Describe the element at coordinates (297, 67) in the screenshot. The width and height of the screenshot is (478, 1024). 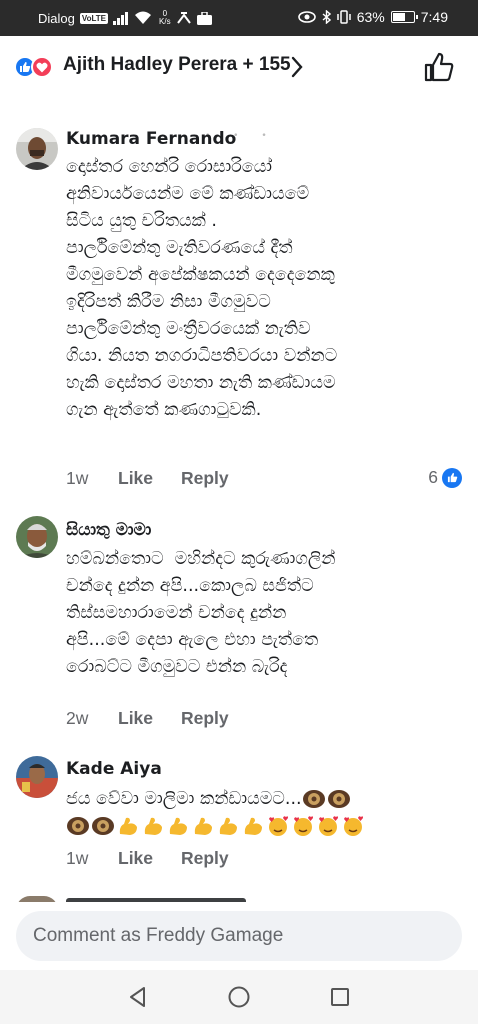
I see `chevron-right-icon` at that location.